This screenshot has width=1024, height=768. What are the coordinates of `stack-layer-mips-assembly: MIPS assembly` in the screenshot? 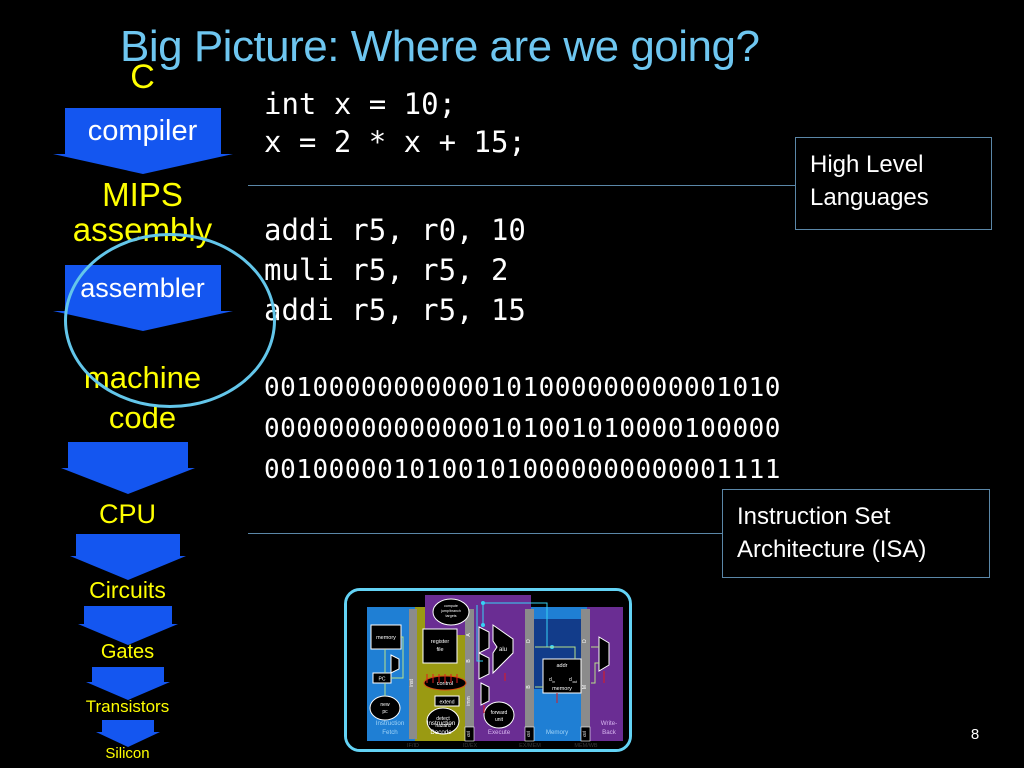 It's located at (142, 212).